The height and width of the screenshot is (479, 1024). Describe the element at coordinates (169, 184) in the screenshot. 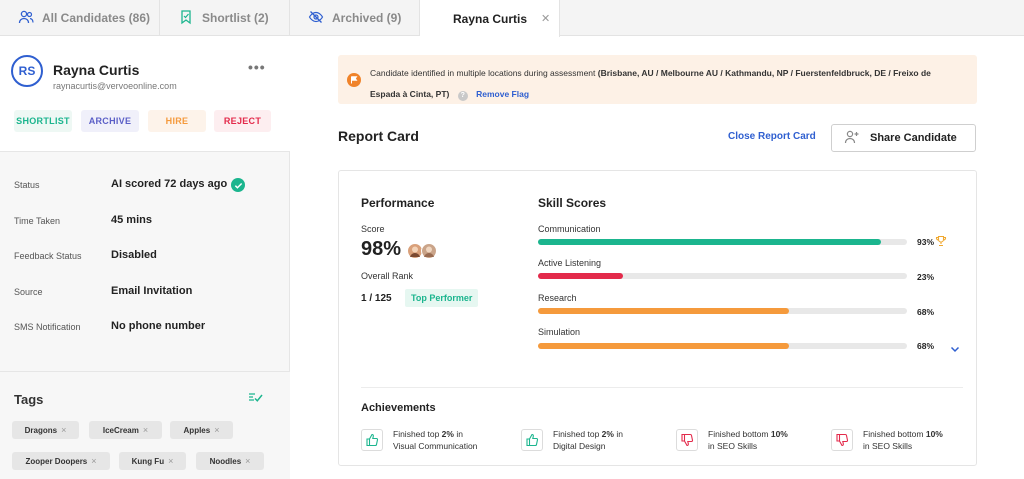

I see `status-value: AI scored 72 days ago` at that location.